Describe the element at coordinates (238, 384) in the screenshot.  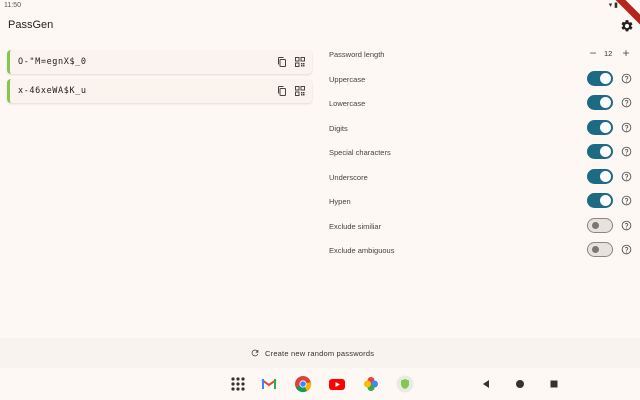
I see `apps-grid-icon` at that location.